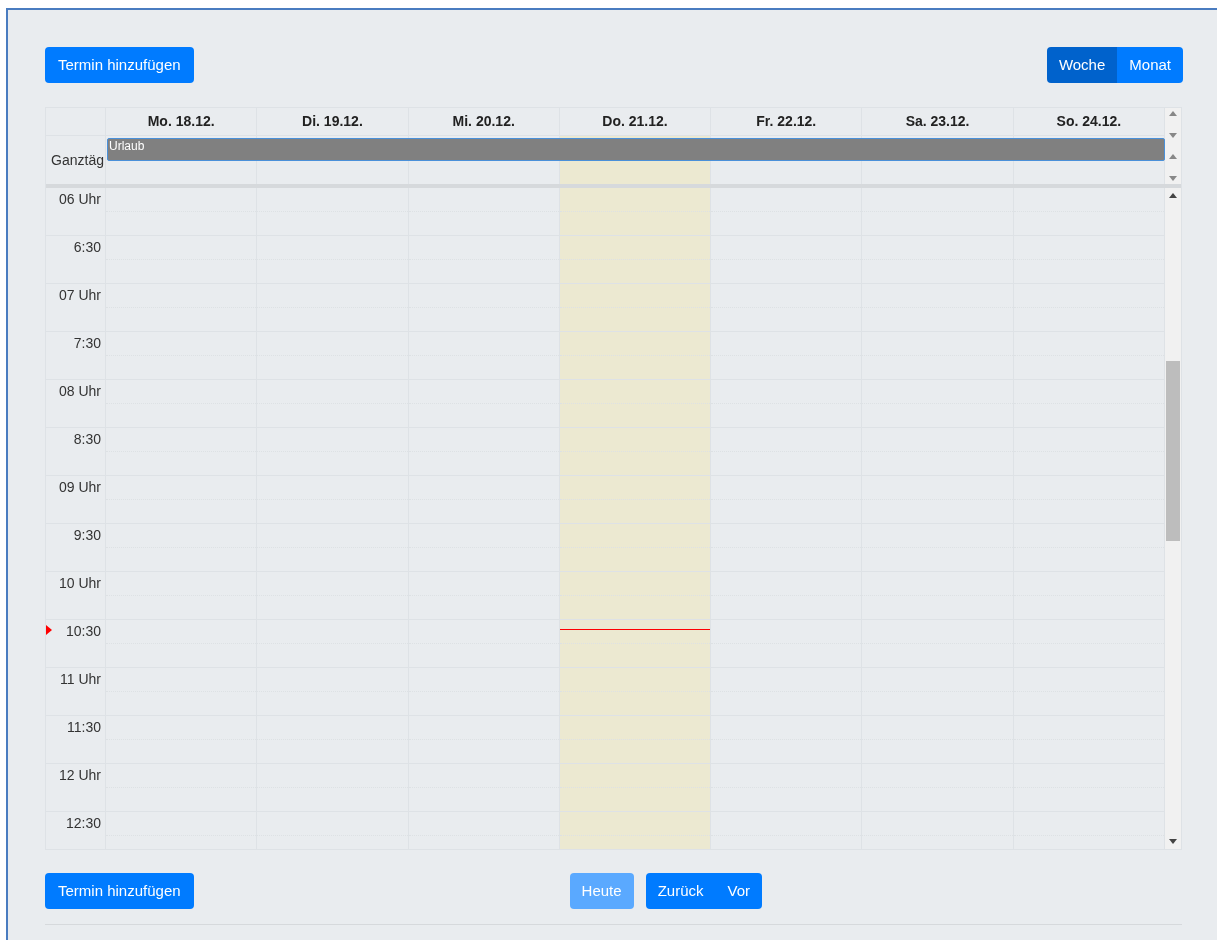 This screenshot has height=940, width=1217. Describe the element at coordinates (1173, 841) in the screenshot. I see `scroll-down-icon` at that location.